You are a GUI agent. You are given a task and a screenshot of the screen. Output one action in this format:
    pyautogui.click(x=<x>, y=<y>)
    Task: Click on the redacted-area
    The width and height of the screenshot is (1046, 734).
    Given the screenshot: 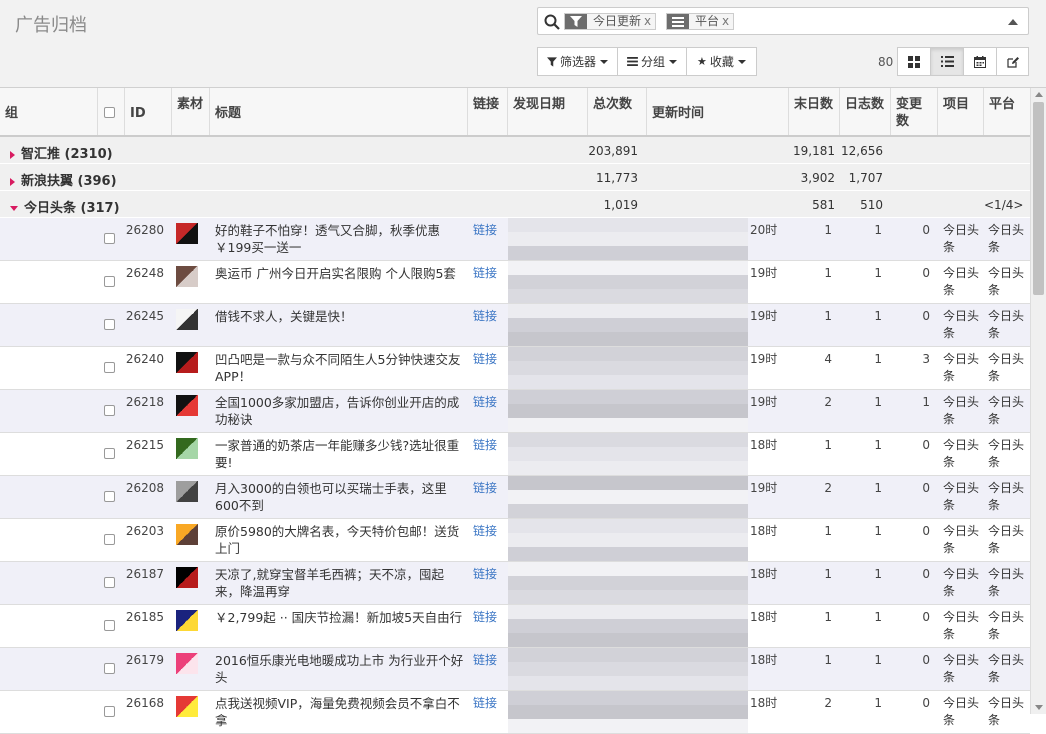 What is the action you would take?
    pyautogui.click(x=628, y=454)
    